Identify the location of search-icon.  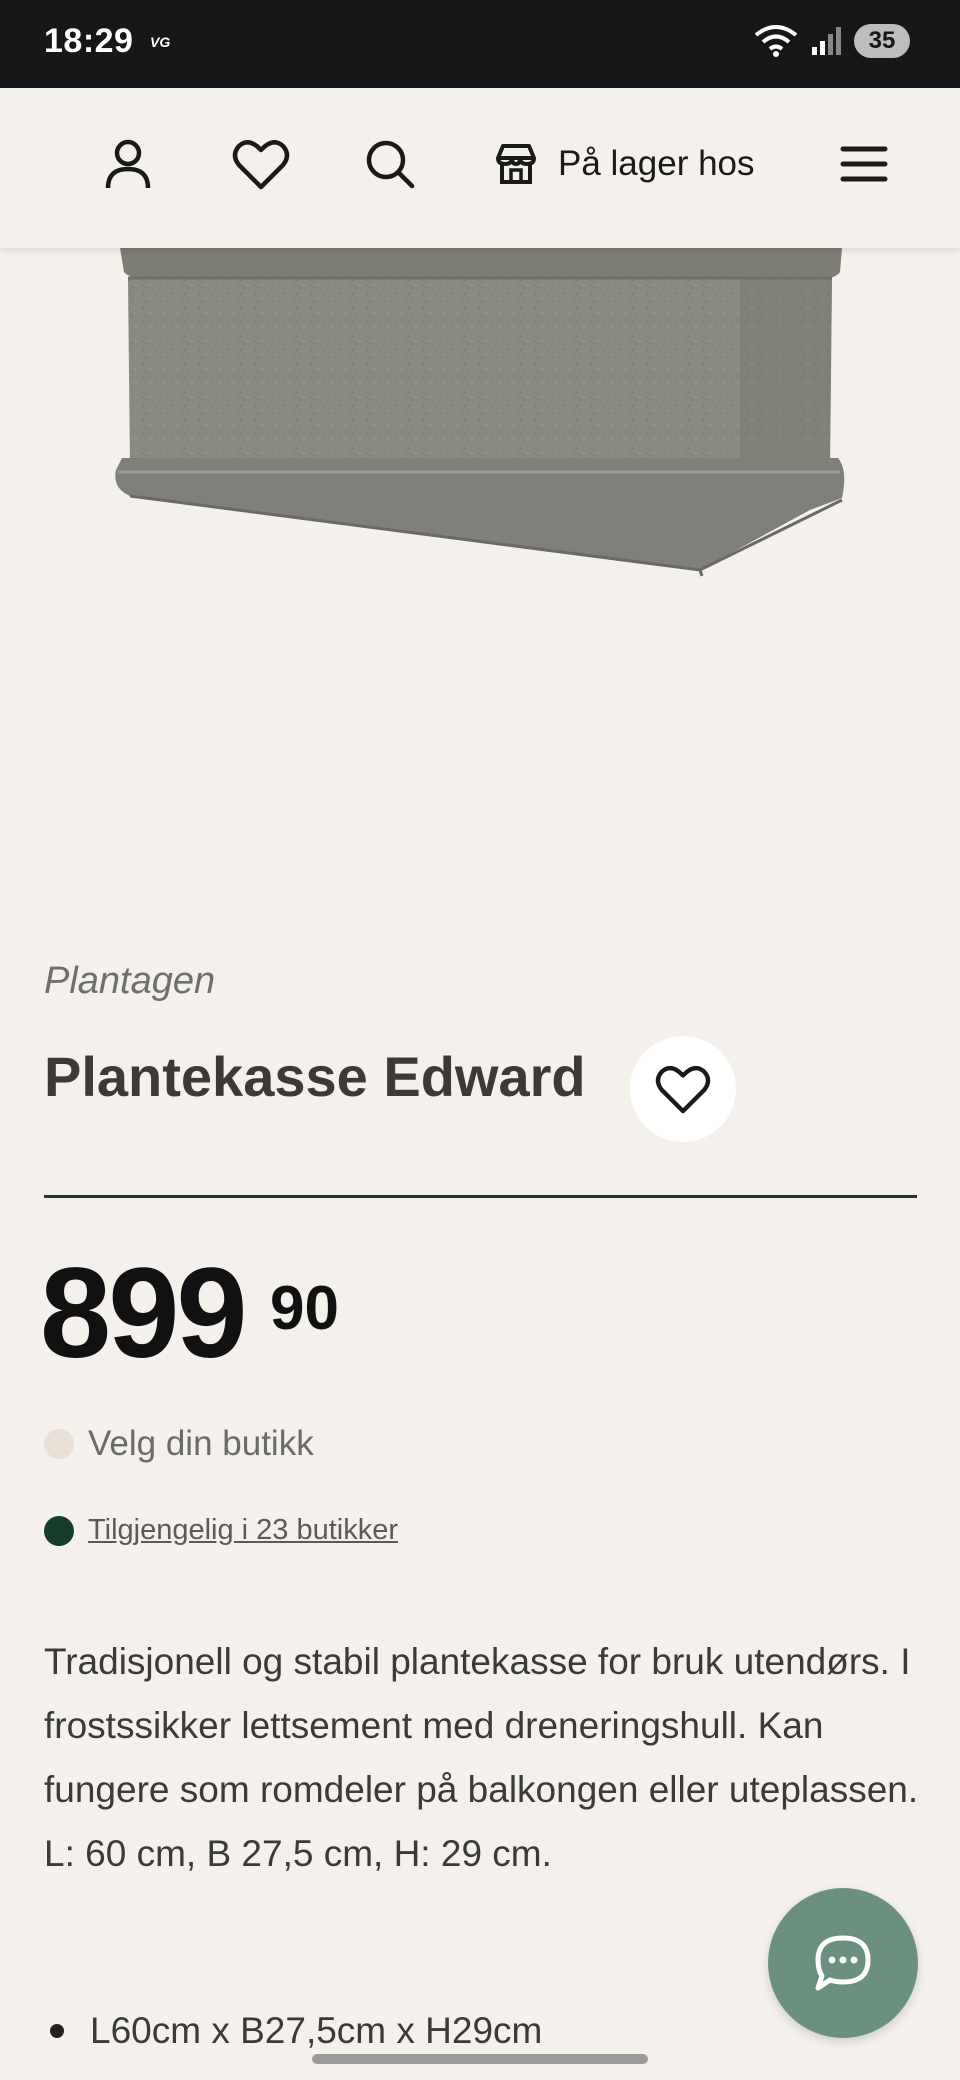
(390, 164).